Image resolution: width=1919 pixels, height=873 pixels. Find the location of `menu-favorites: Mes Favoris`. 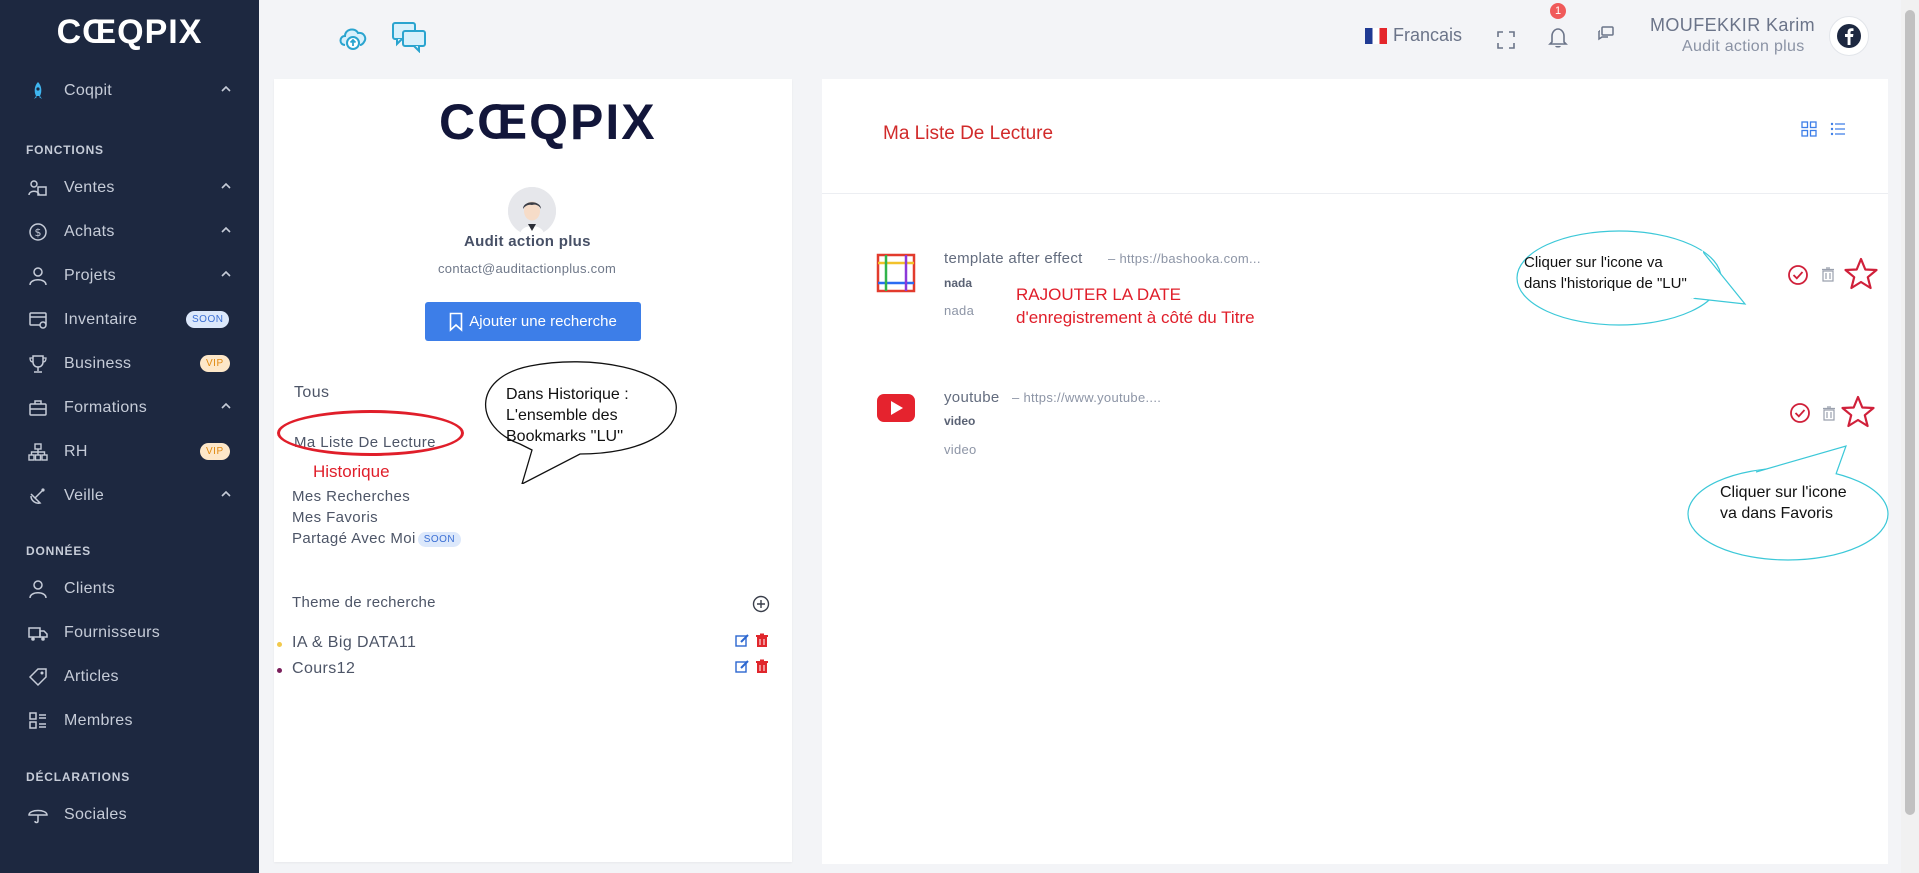

menu-favorites: Mes Favoris is located at coordinates (335, 517).